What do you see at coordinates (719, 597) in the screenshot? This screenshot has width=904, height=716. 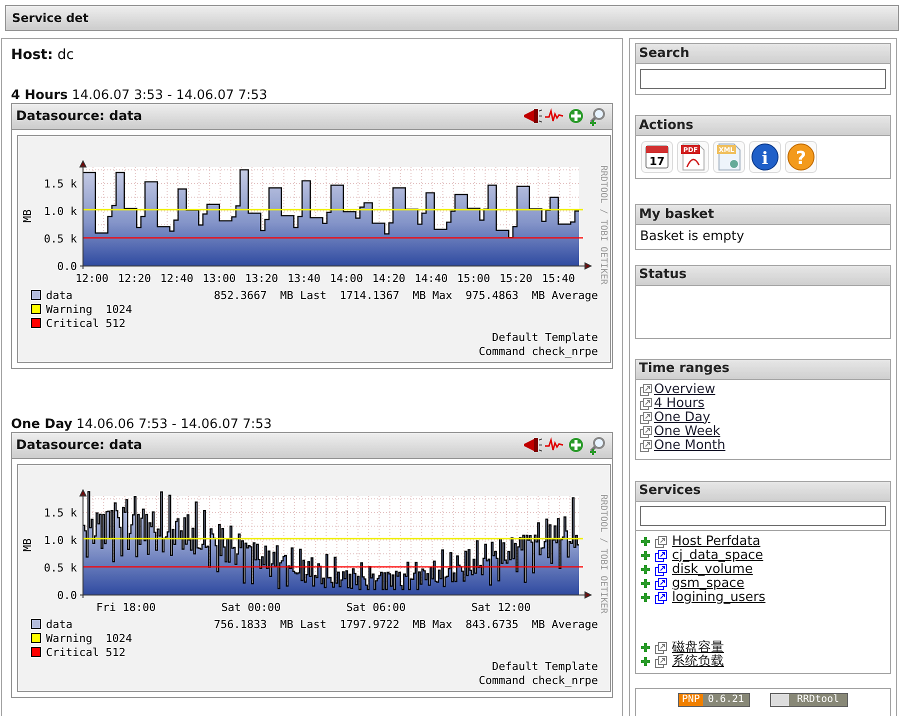 I see `service-link: logining_users` at bounding box center [719, 597].